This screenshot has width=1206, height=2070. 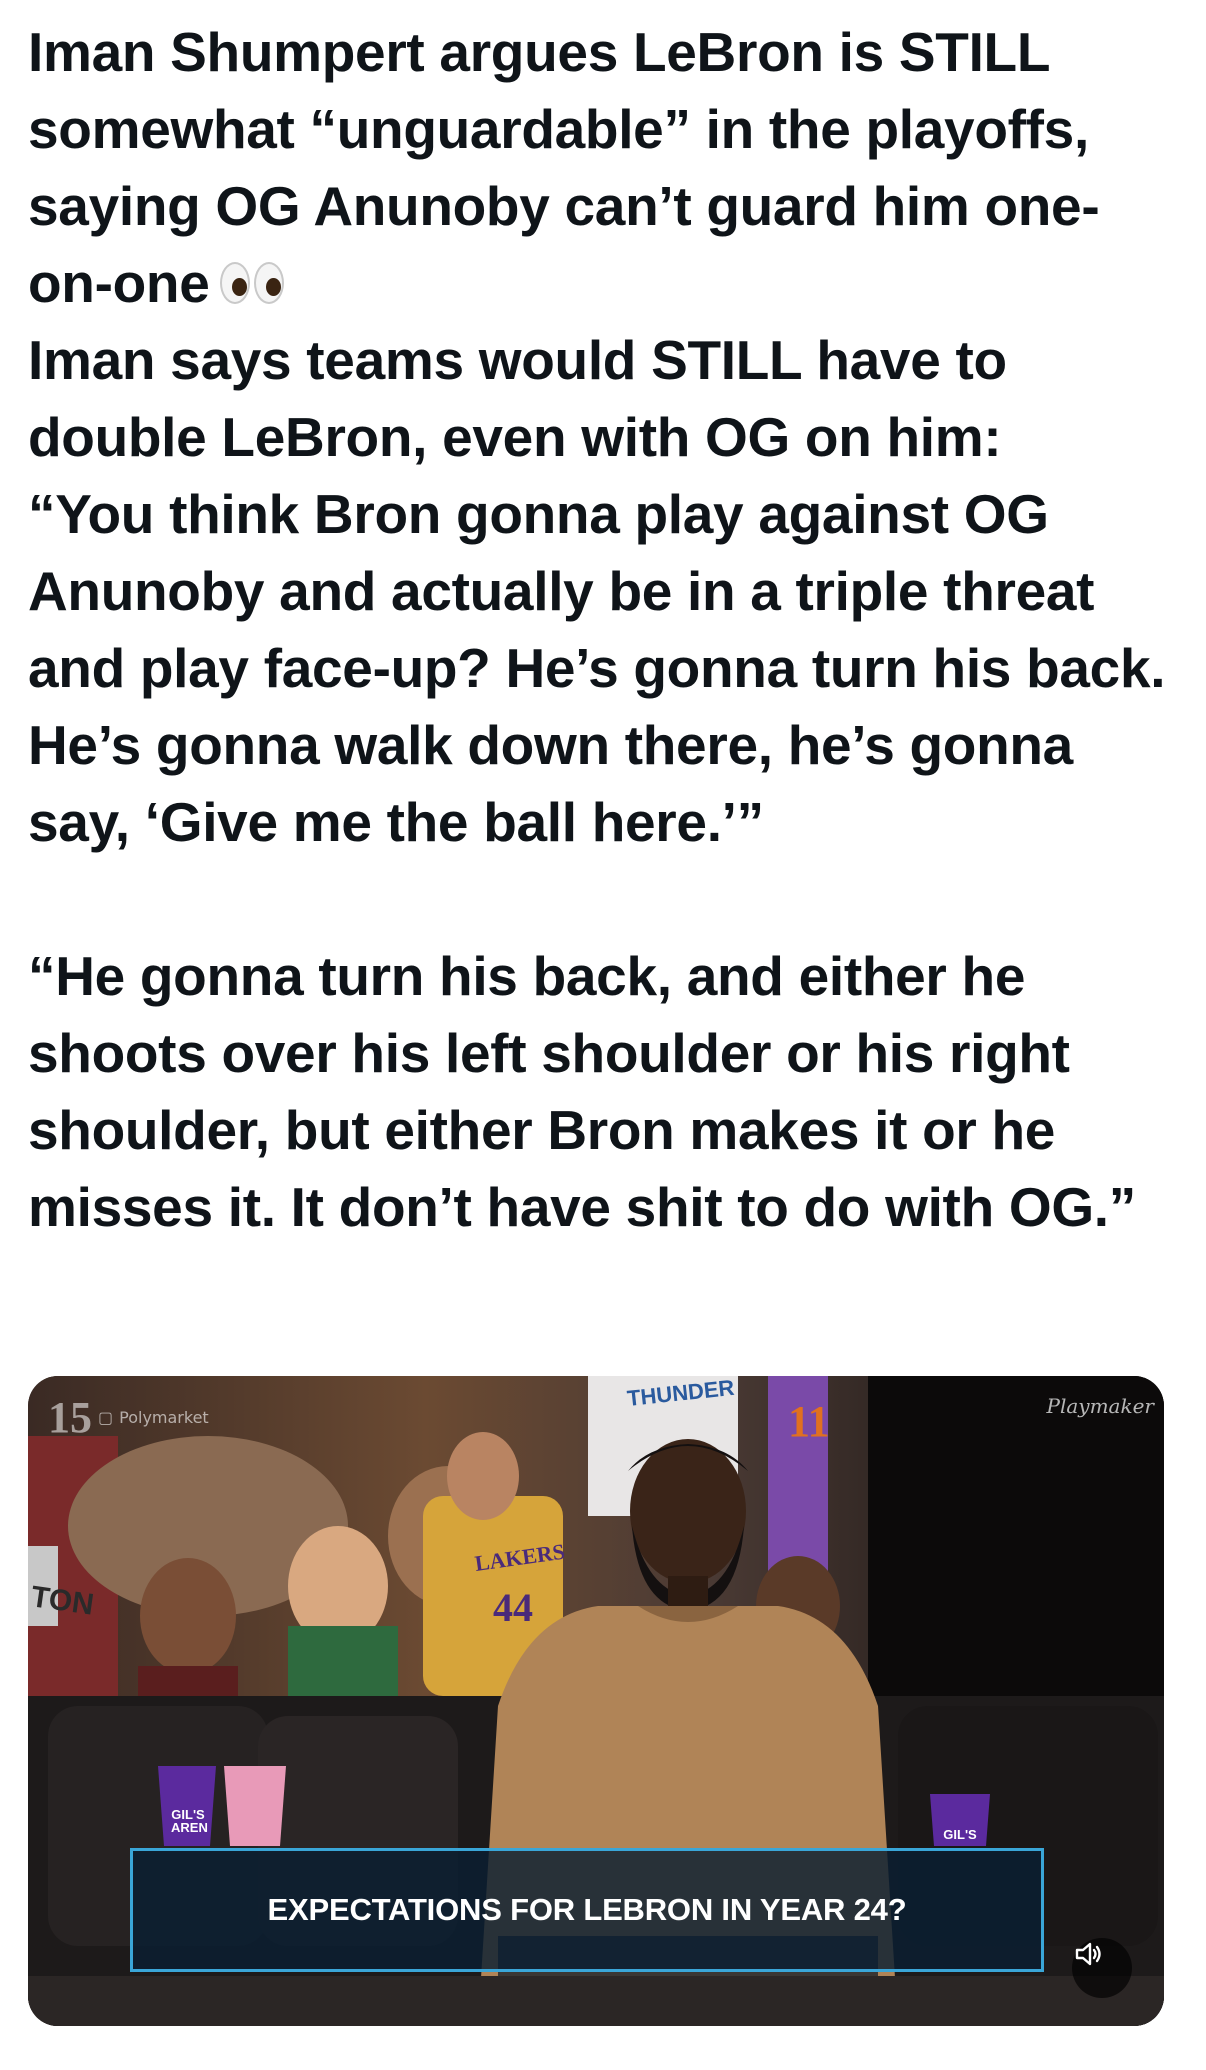 What do you see at coordinates (189, 1821) in the screenshot?
I see `cup-left-label: GIL'S AREN` at bounding box center [189, 1821].